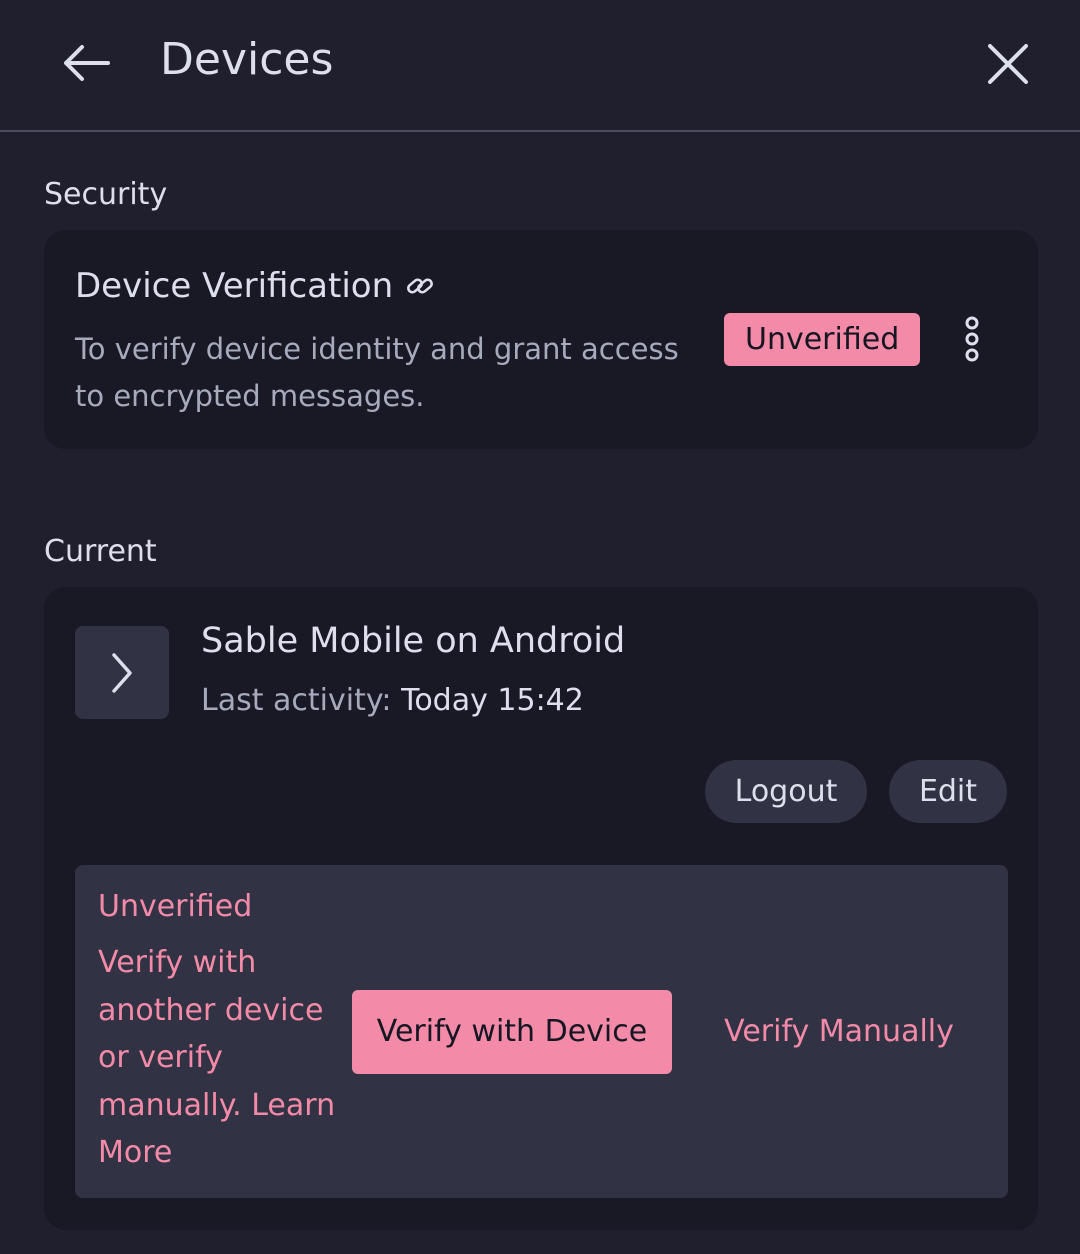  Describe the element at coordinates (540, 66) in the screenshot. I see `header-bar: Devices` at that location.